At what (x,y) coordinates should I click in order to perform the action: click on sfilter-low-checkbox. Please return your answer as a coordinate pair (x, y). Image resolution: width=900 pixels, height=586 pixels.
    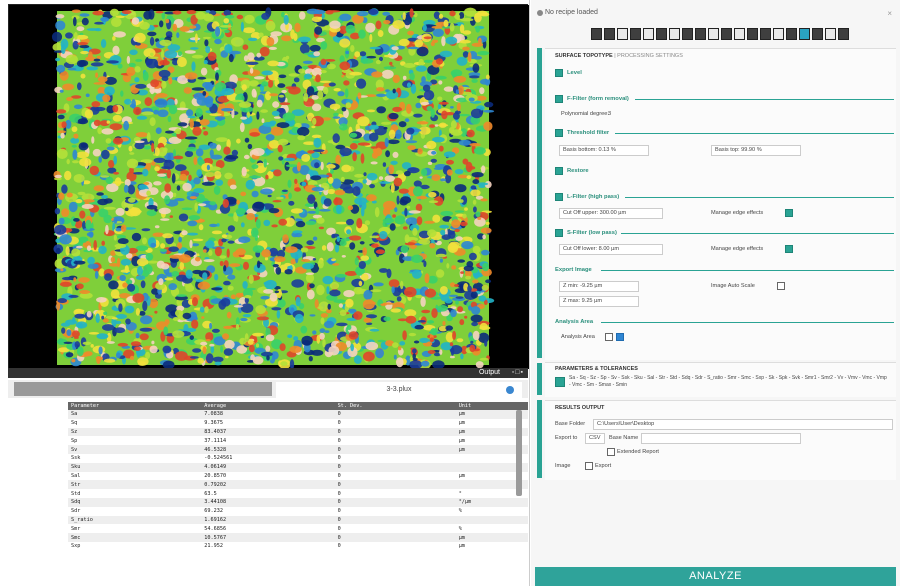
    Looking at the image, I should click on (559, 233).